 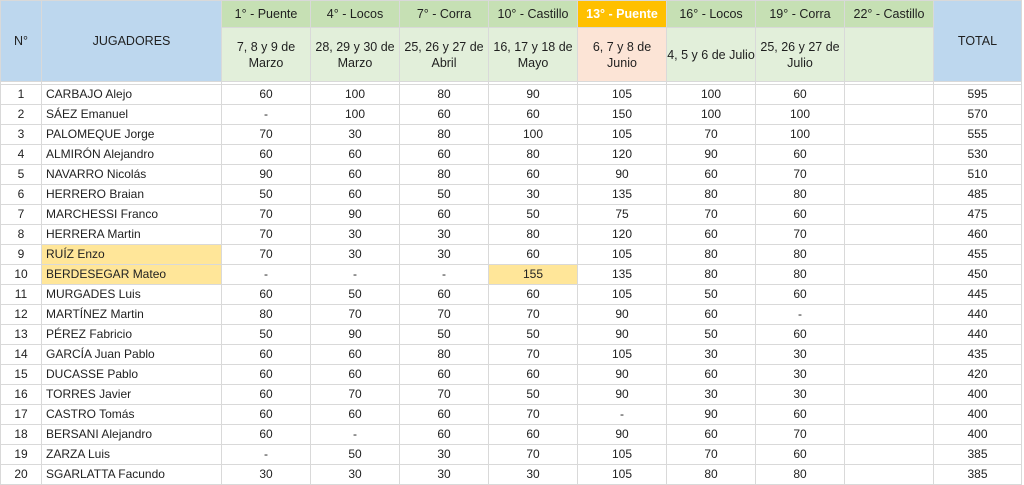 What do you see at coordinates (978, 455) in the screenshot?
I see `total-cell: 385` at bounding box center [978, 455].